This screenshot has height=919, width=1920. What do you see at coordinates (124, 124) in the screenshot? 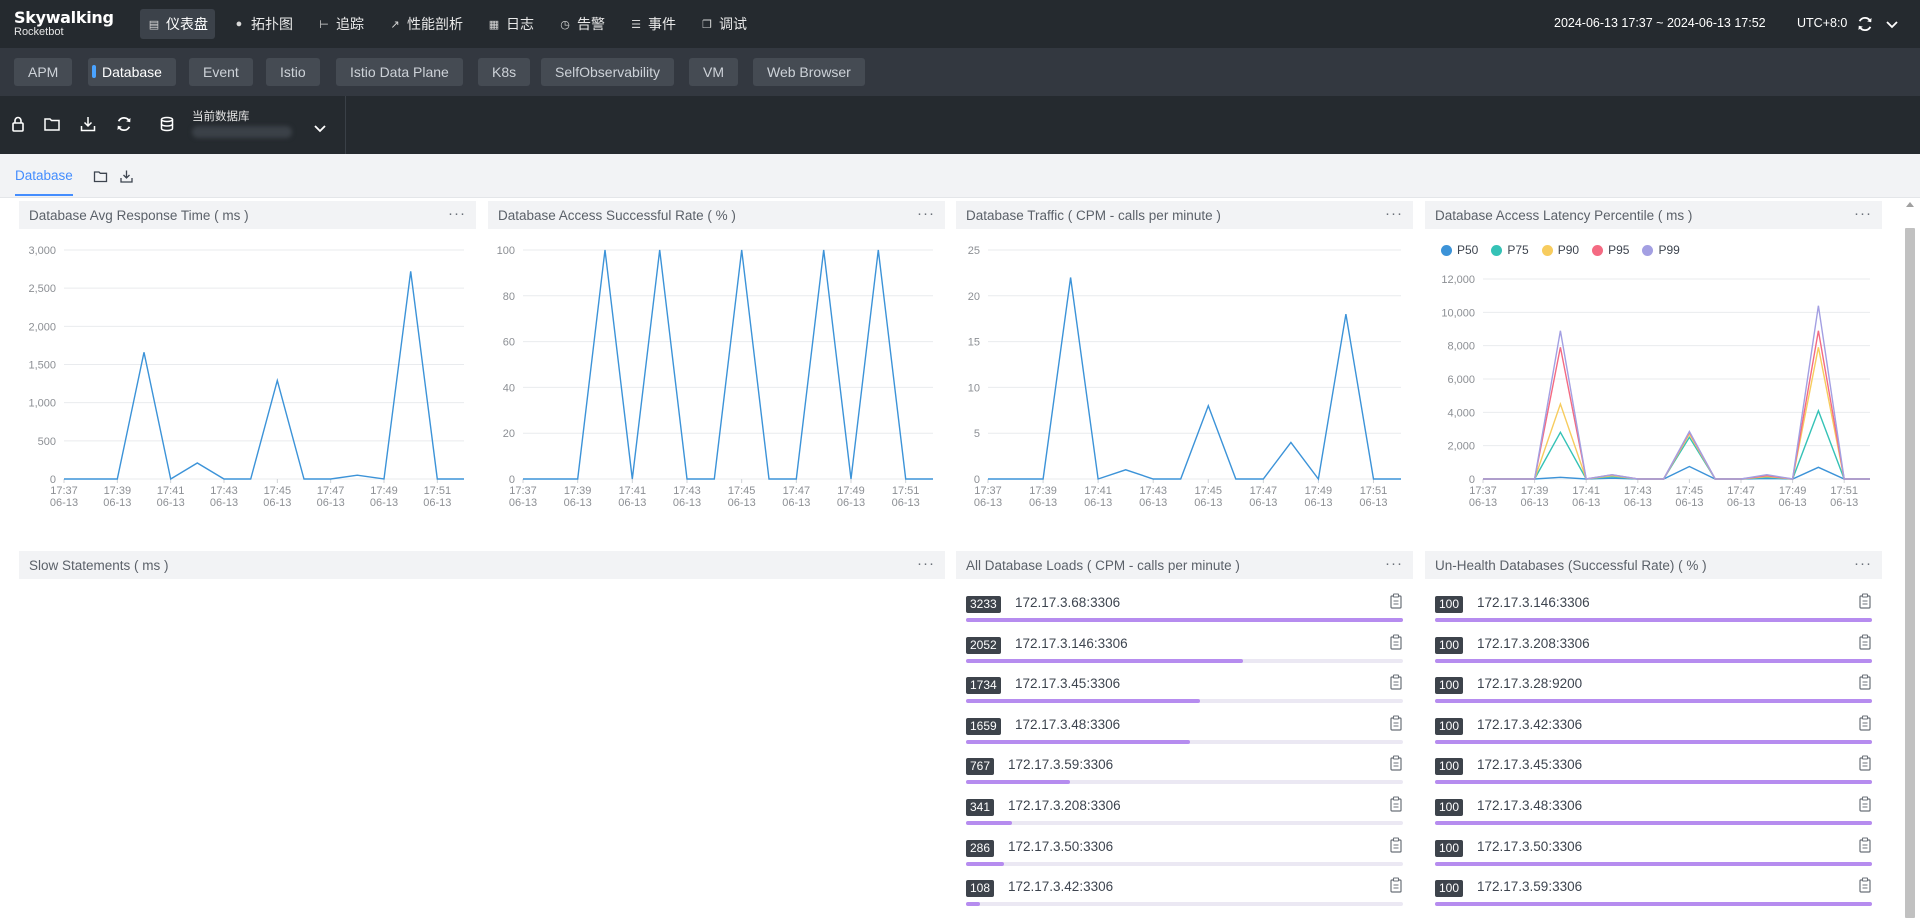
I see `refresh-icon` at bounding box center [124, 124].